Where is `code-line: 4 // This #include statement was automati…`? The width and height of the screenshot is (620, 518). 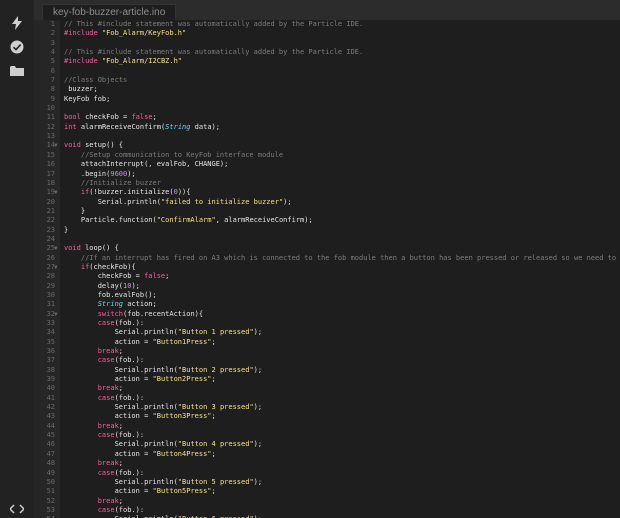
code-line: 4 // This #include statement was automati… is located at coordinates (335, 52).